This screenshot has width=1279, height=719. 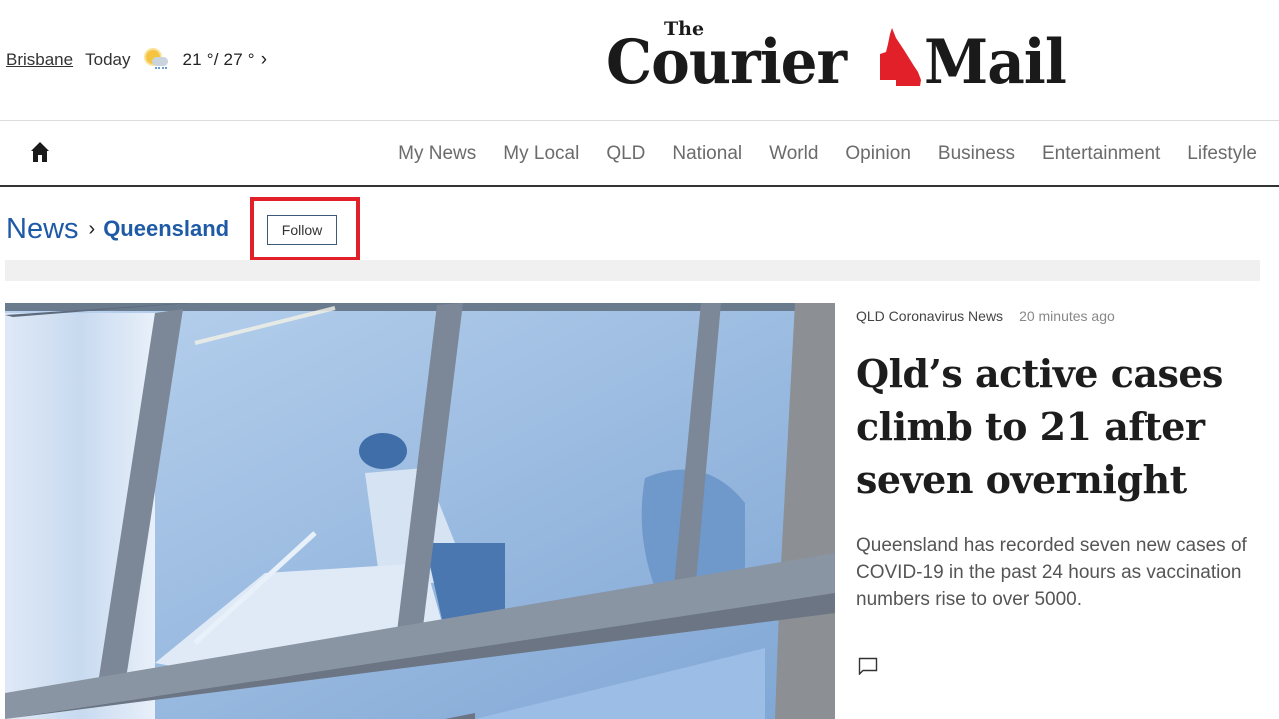 I want to click on ad-placeholder-strip, so click(x=632, y=270).